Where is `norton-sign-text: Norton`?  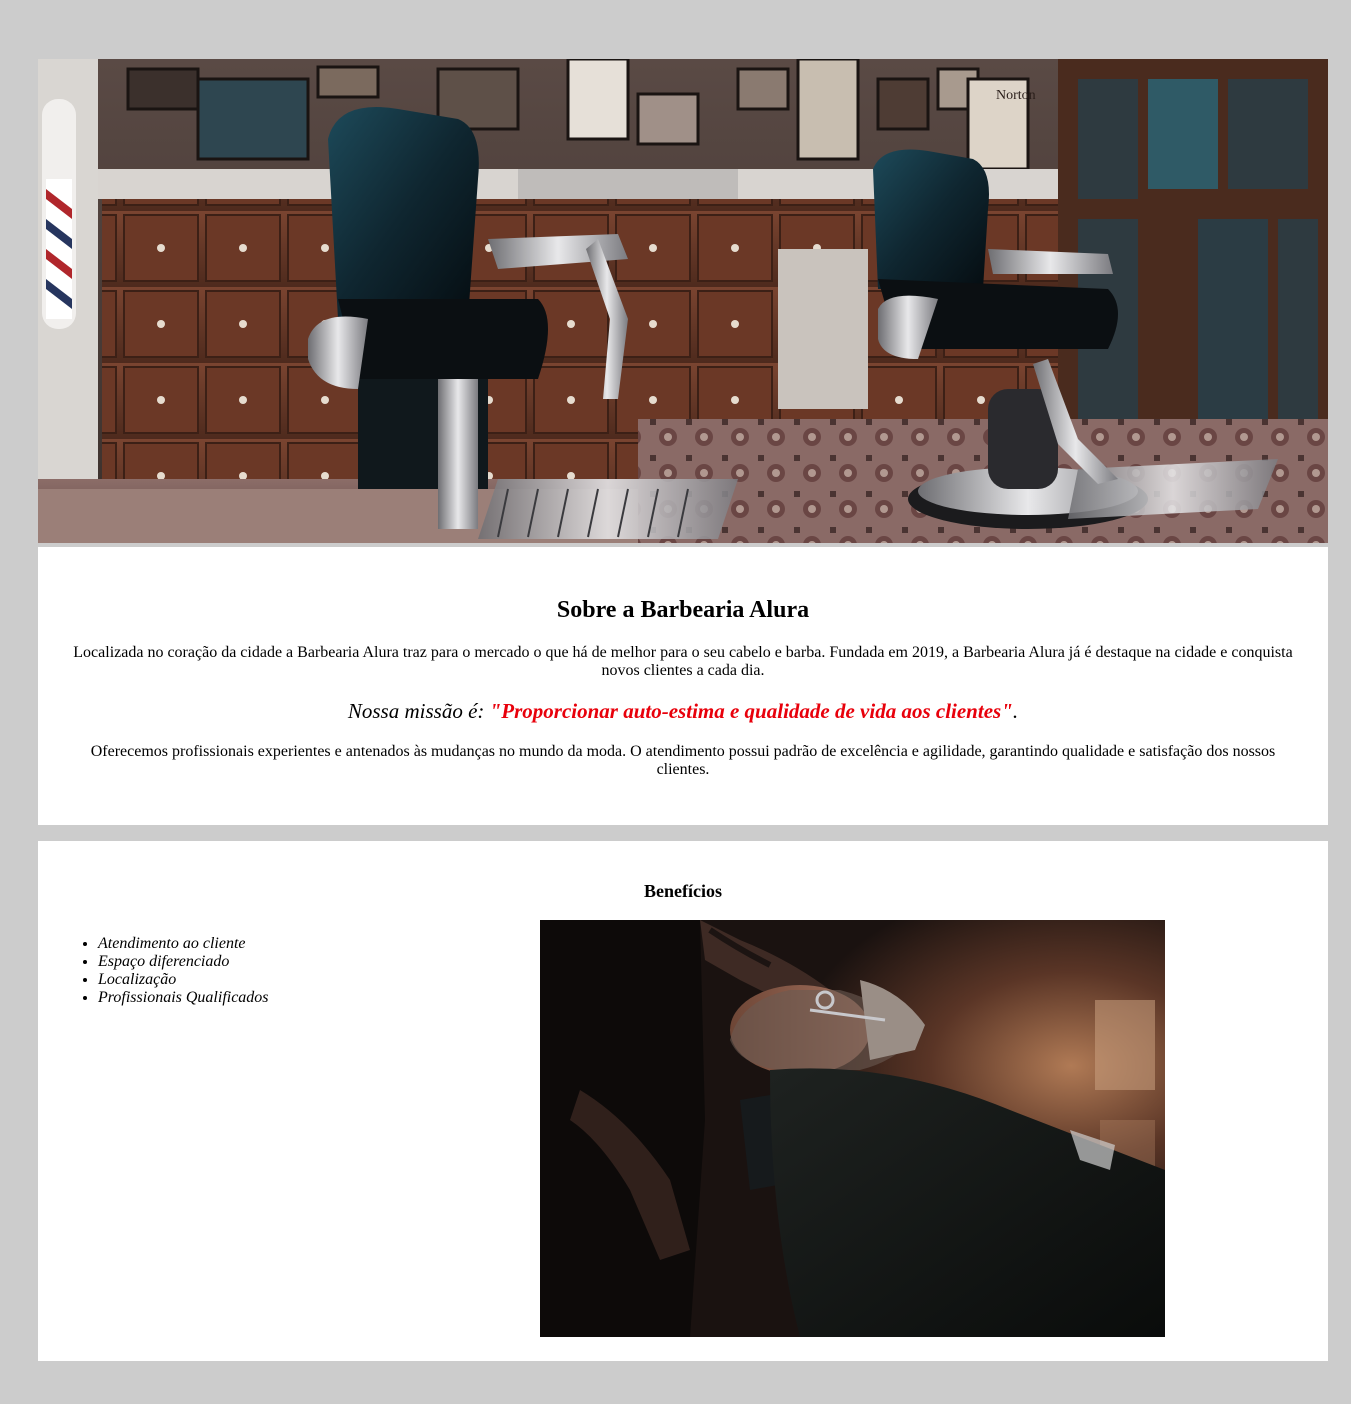 norton-sign-text: Norton is located at coordinates (1016, 95).